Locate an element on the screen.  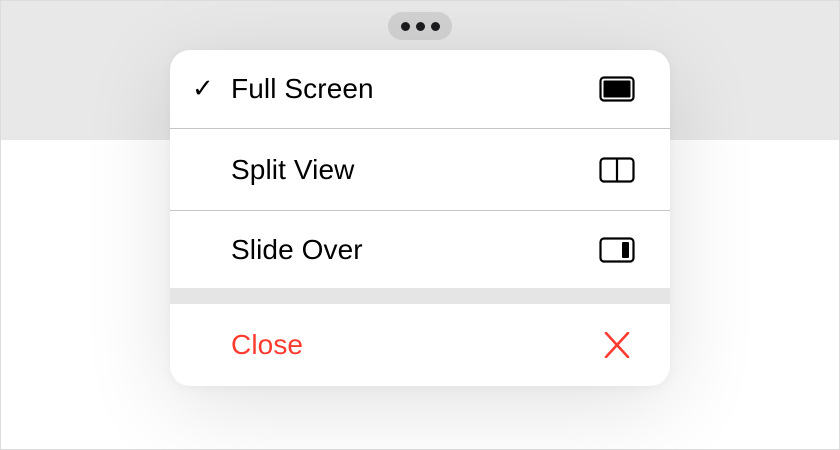
close-icon is located at coordinates (617, 345).